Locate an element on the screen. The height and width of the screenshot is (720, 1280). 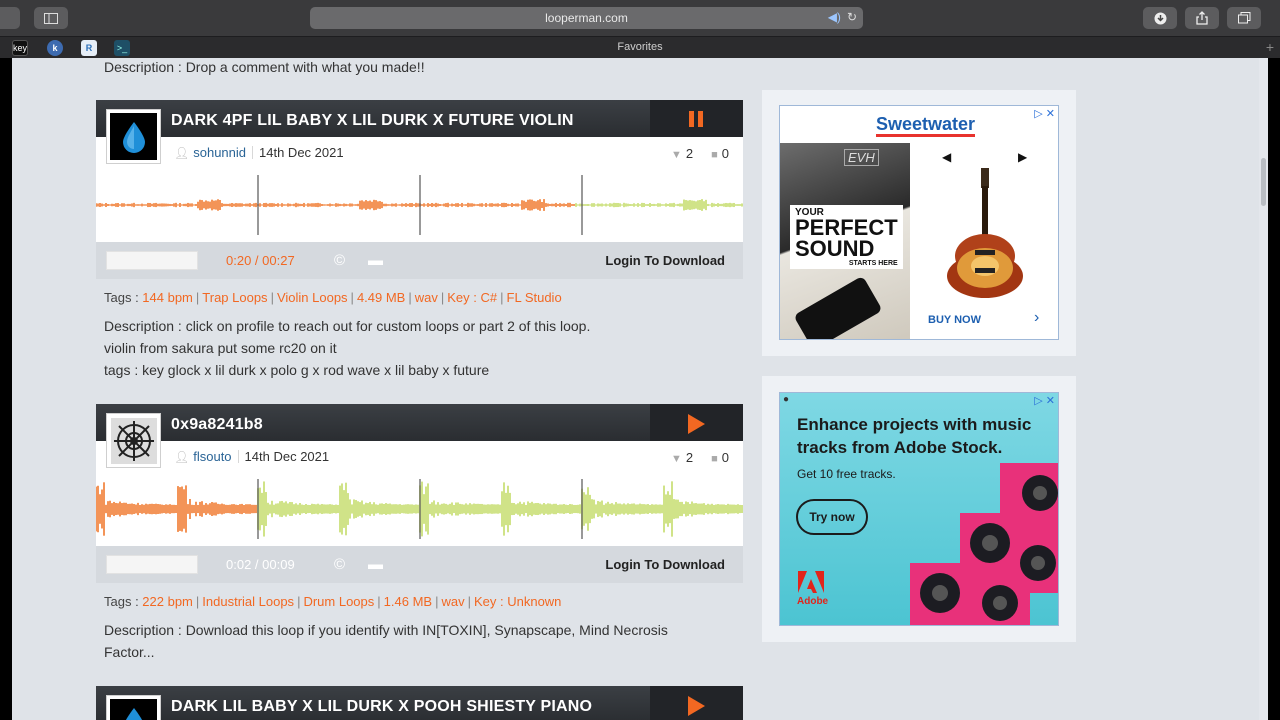
address-bar: looperman.com ◀) ↻ is located at coordinates (586, 18).